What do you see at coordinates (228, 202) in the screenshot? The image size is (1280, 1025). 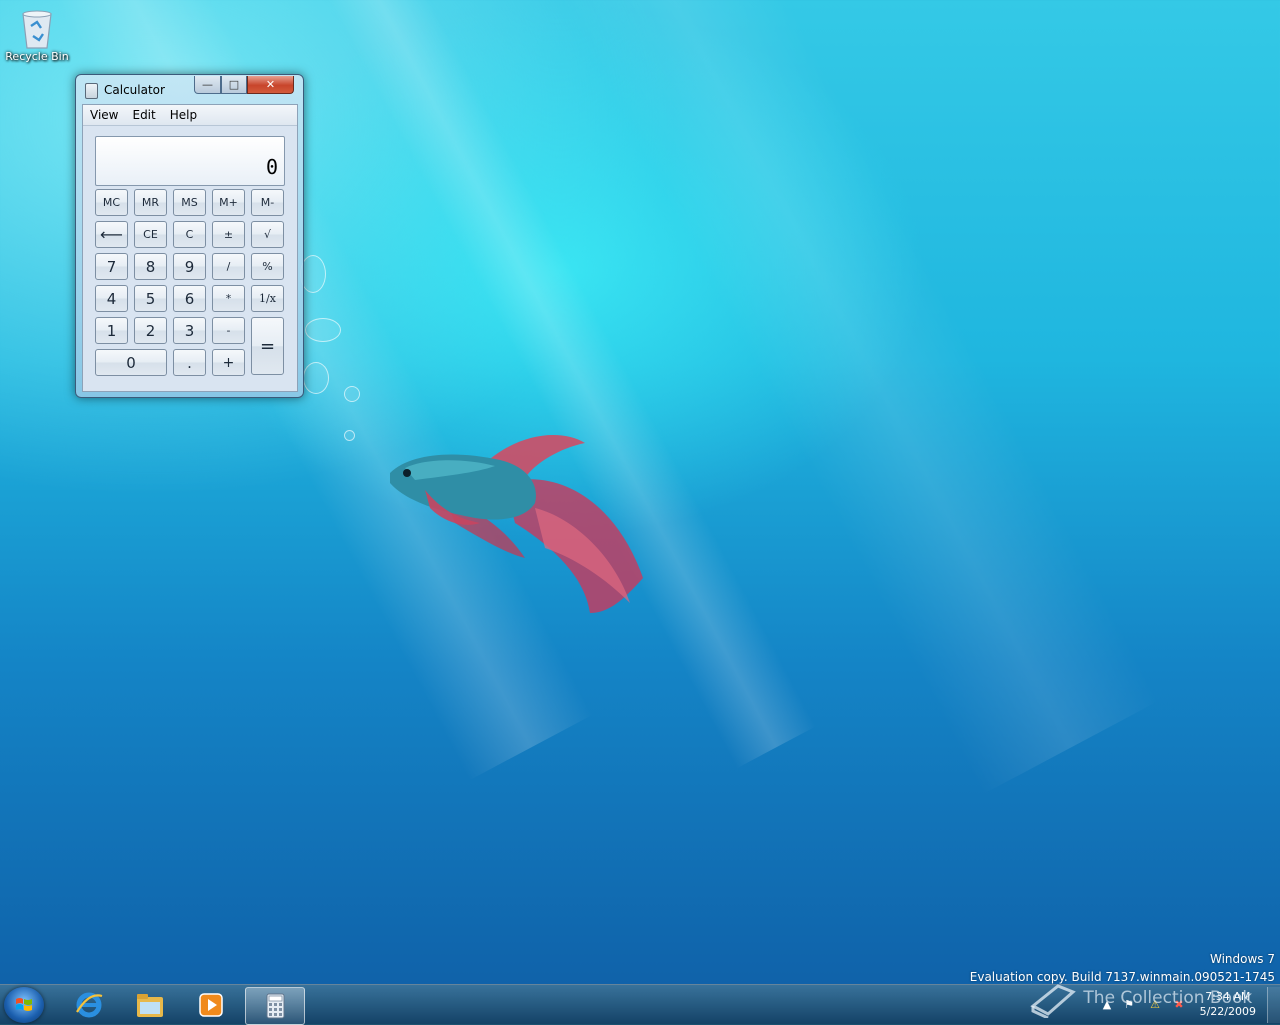 I see `memory-add-button: M+` at bounding box center [228, 202].